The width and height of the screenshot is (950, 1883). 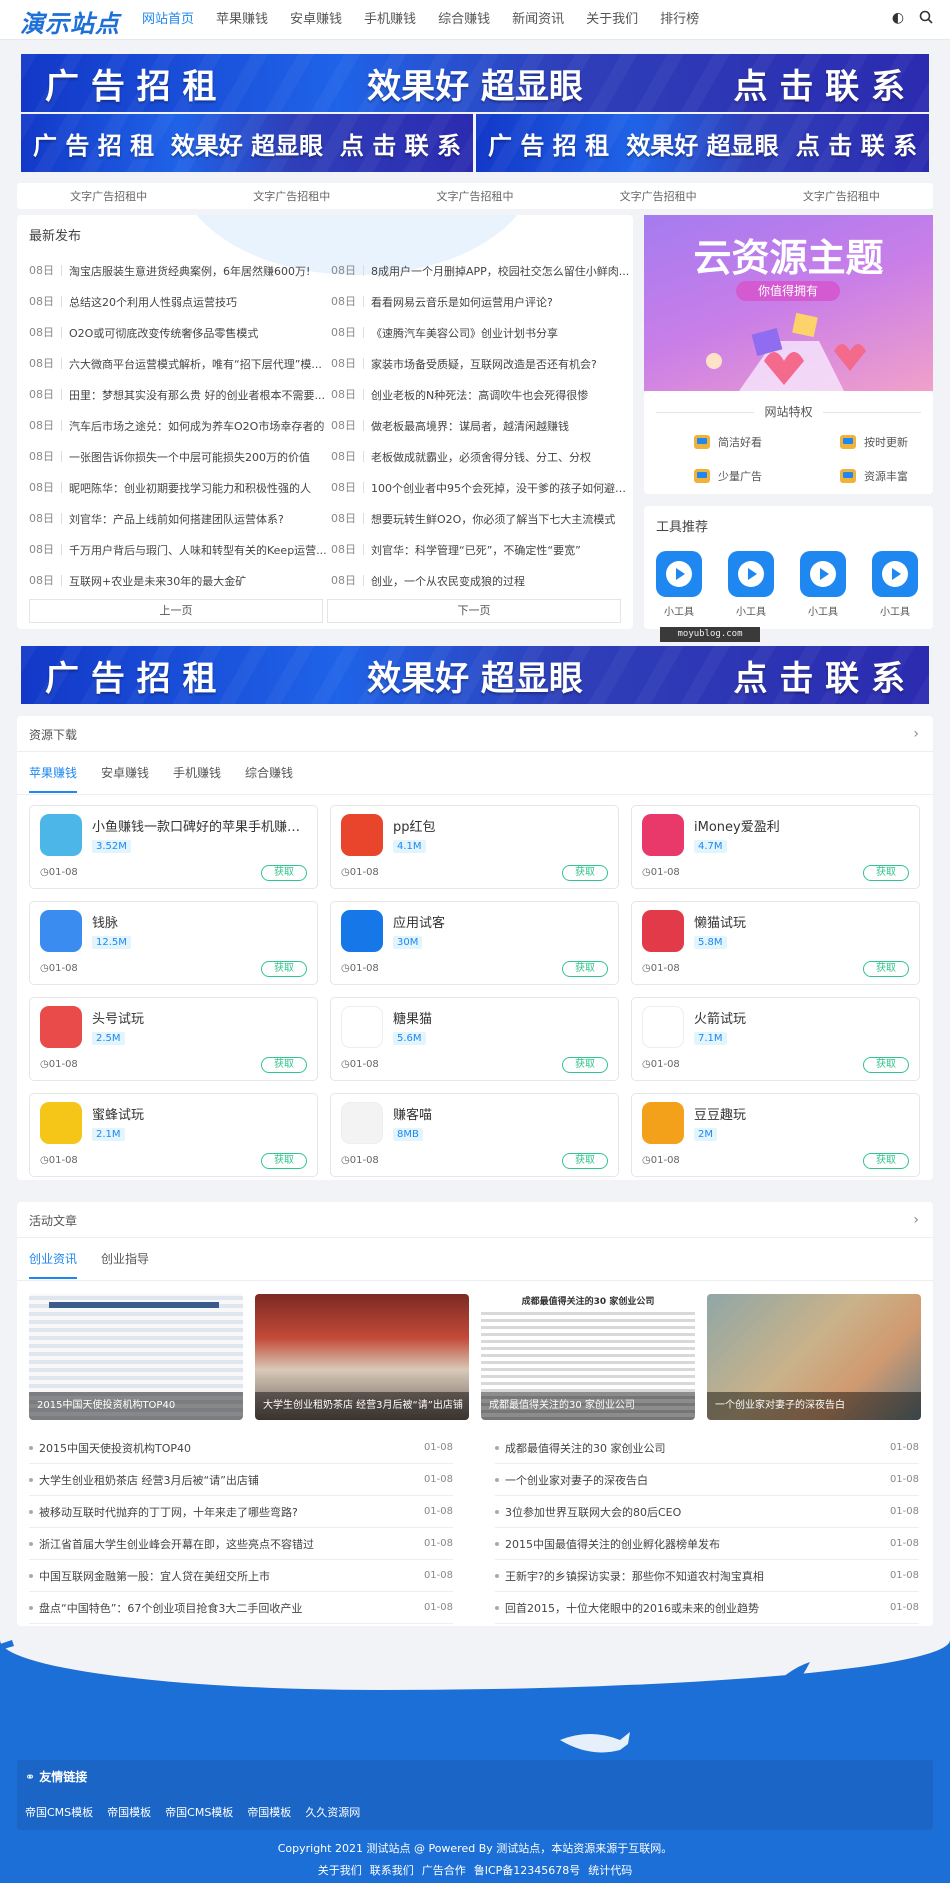 What do you see at coordinates (247, 143) in the screenshot?
I see `ad-banner-small-left: 广 告 招 租 效果好 超显眼 点 击 联 系` at bounding box center [247, 143].